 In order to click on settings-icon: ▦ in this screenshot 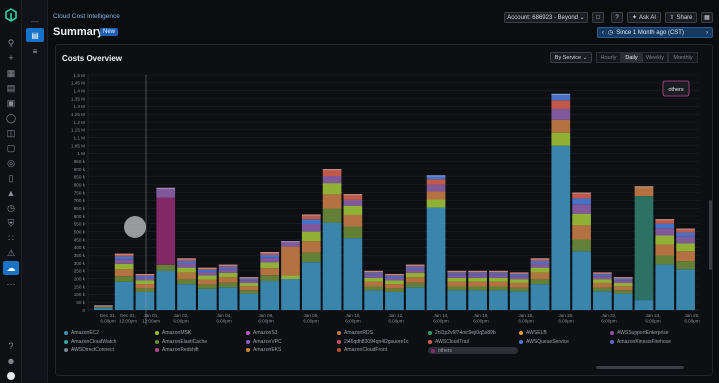, I will do `click(707, 17)`.